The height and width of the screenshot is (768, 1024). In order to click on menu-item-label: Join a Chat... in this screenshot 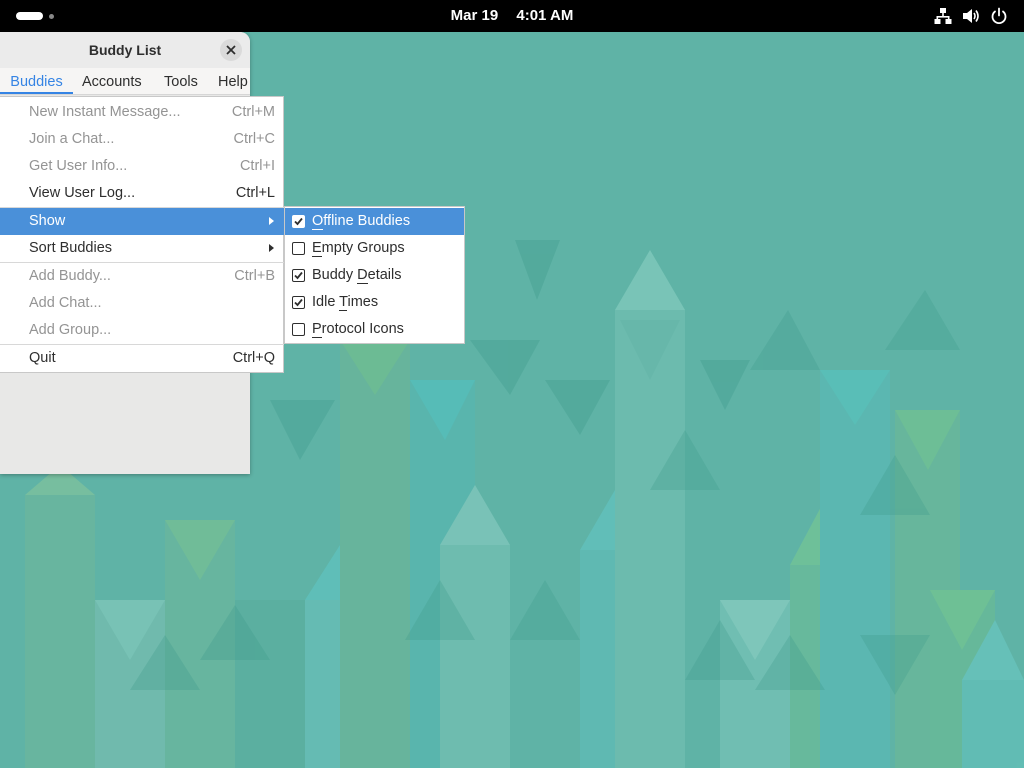, I will do `click(72, 139)`.